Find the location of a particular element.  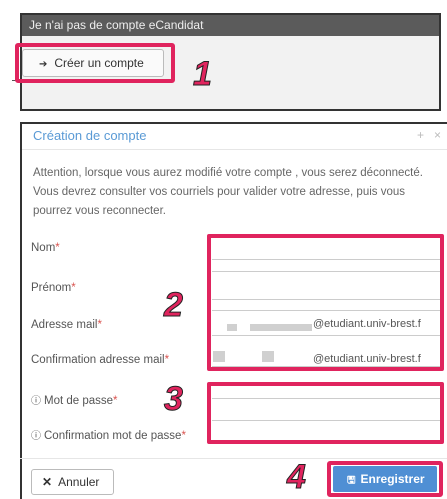

sign-in-icon: ➔ is located at coordinates (43, 64).